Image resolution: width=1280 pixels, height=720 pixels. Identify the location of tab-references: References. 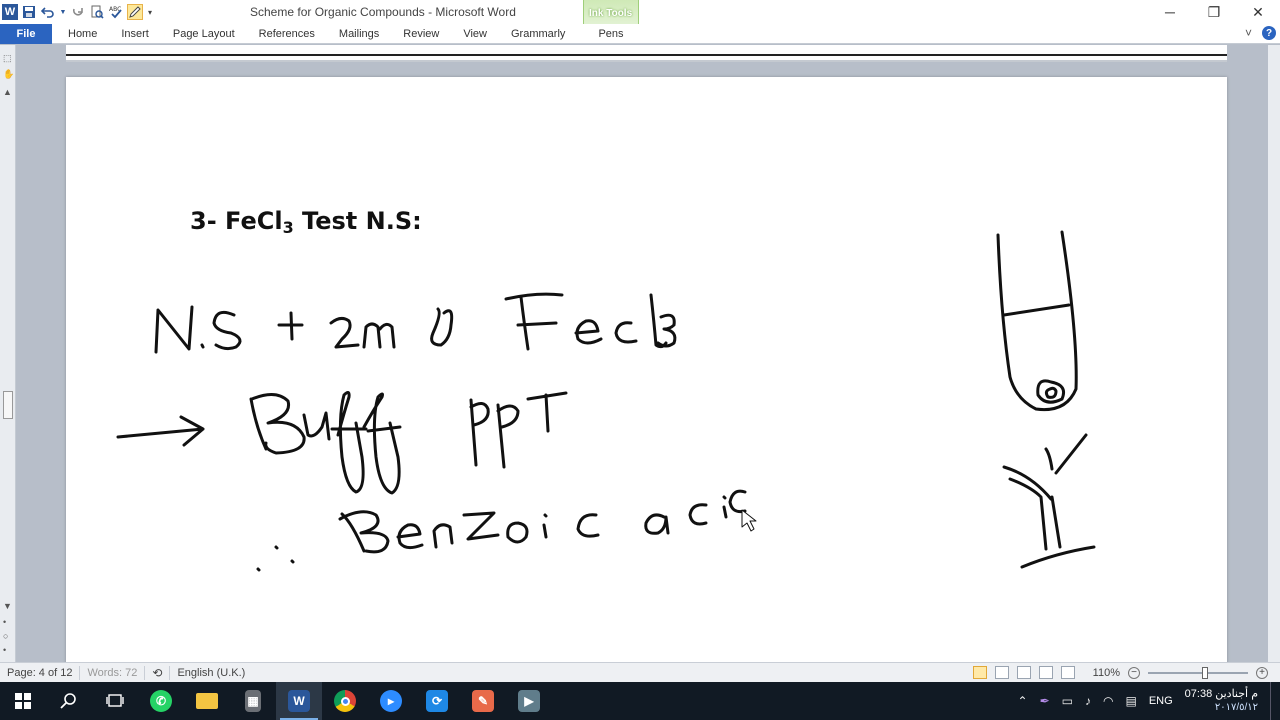
(287, 34).